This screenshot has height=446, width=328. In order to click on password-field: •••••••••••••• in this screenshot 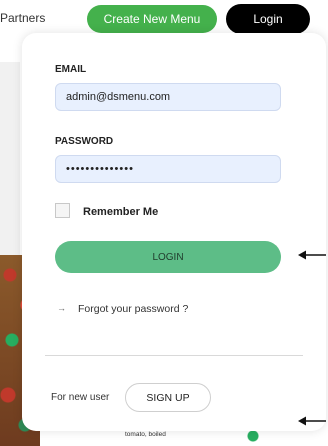, I will do `click(168, 169)`.